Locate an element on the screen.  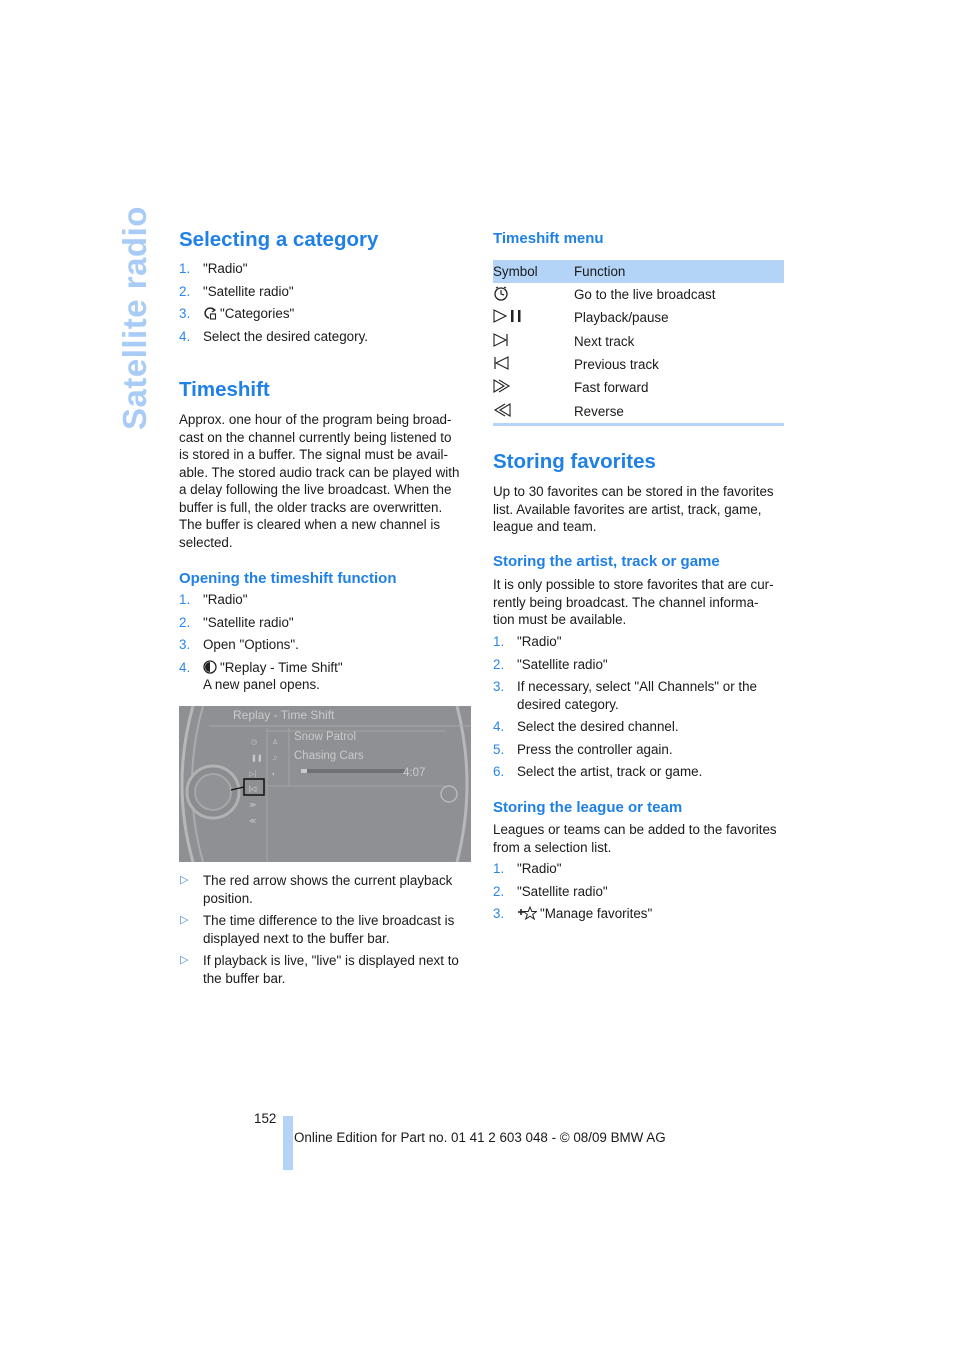
page-number: 152 is located at coordinates (265, 1118).